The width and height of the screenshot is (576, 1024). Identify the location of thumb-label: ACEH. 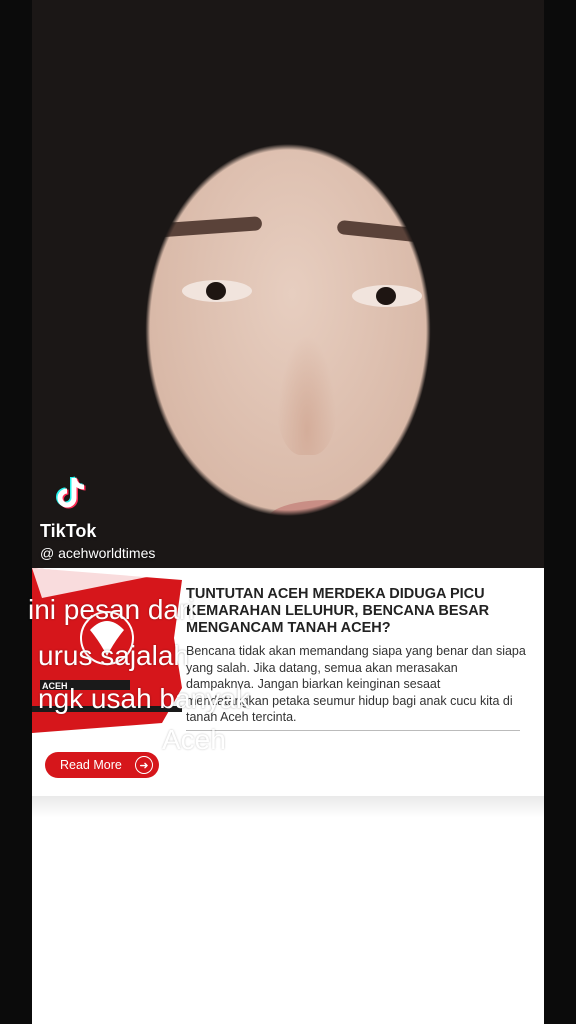
(55, 686).